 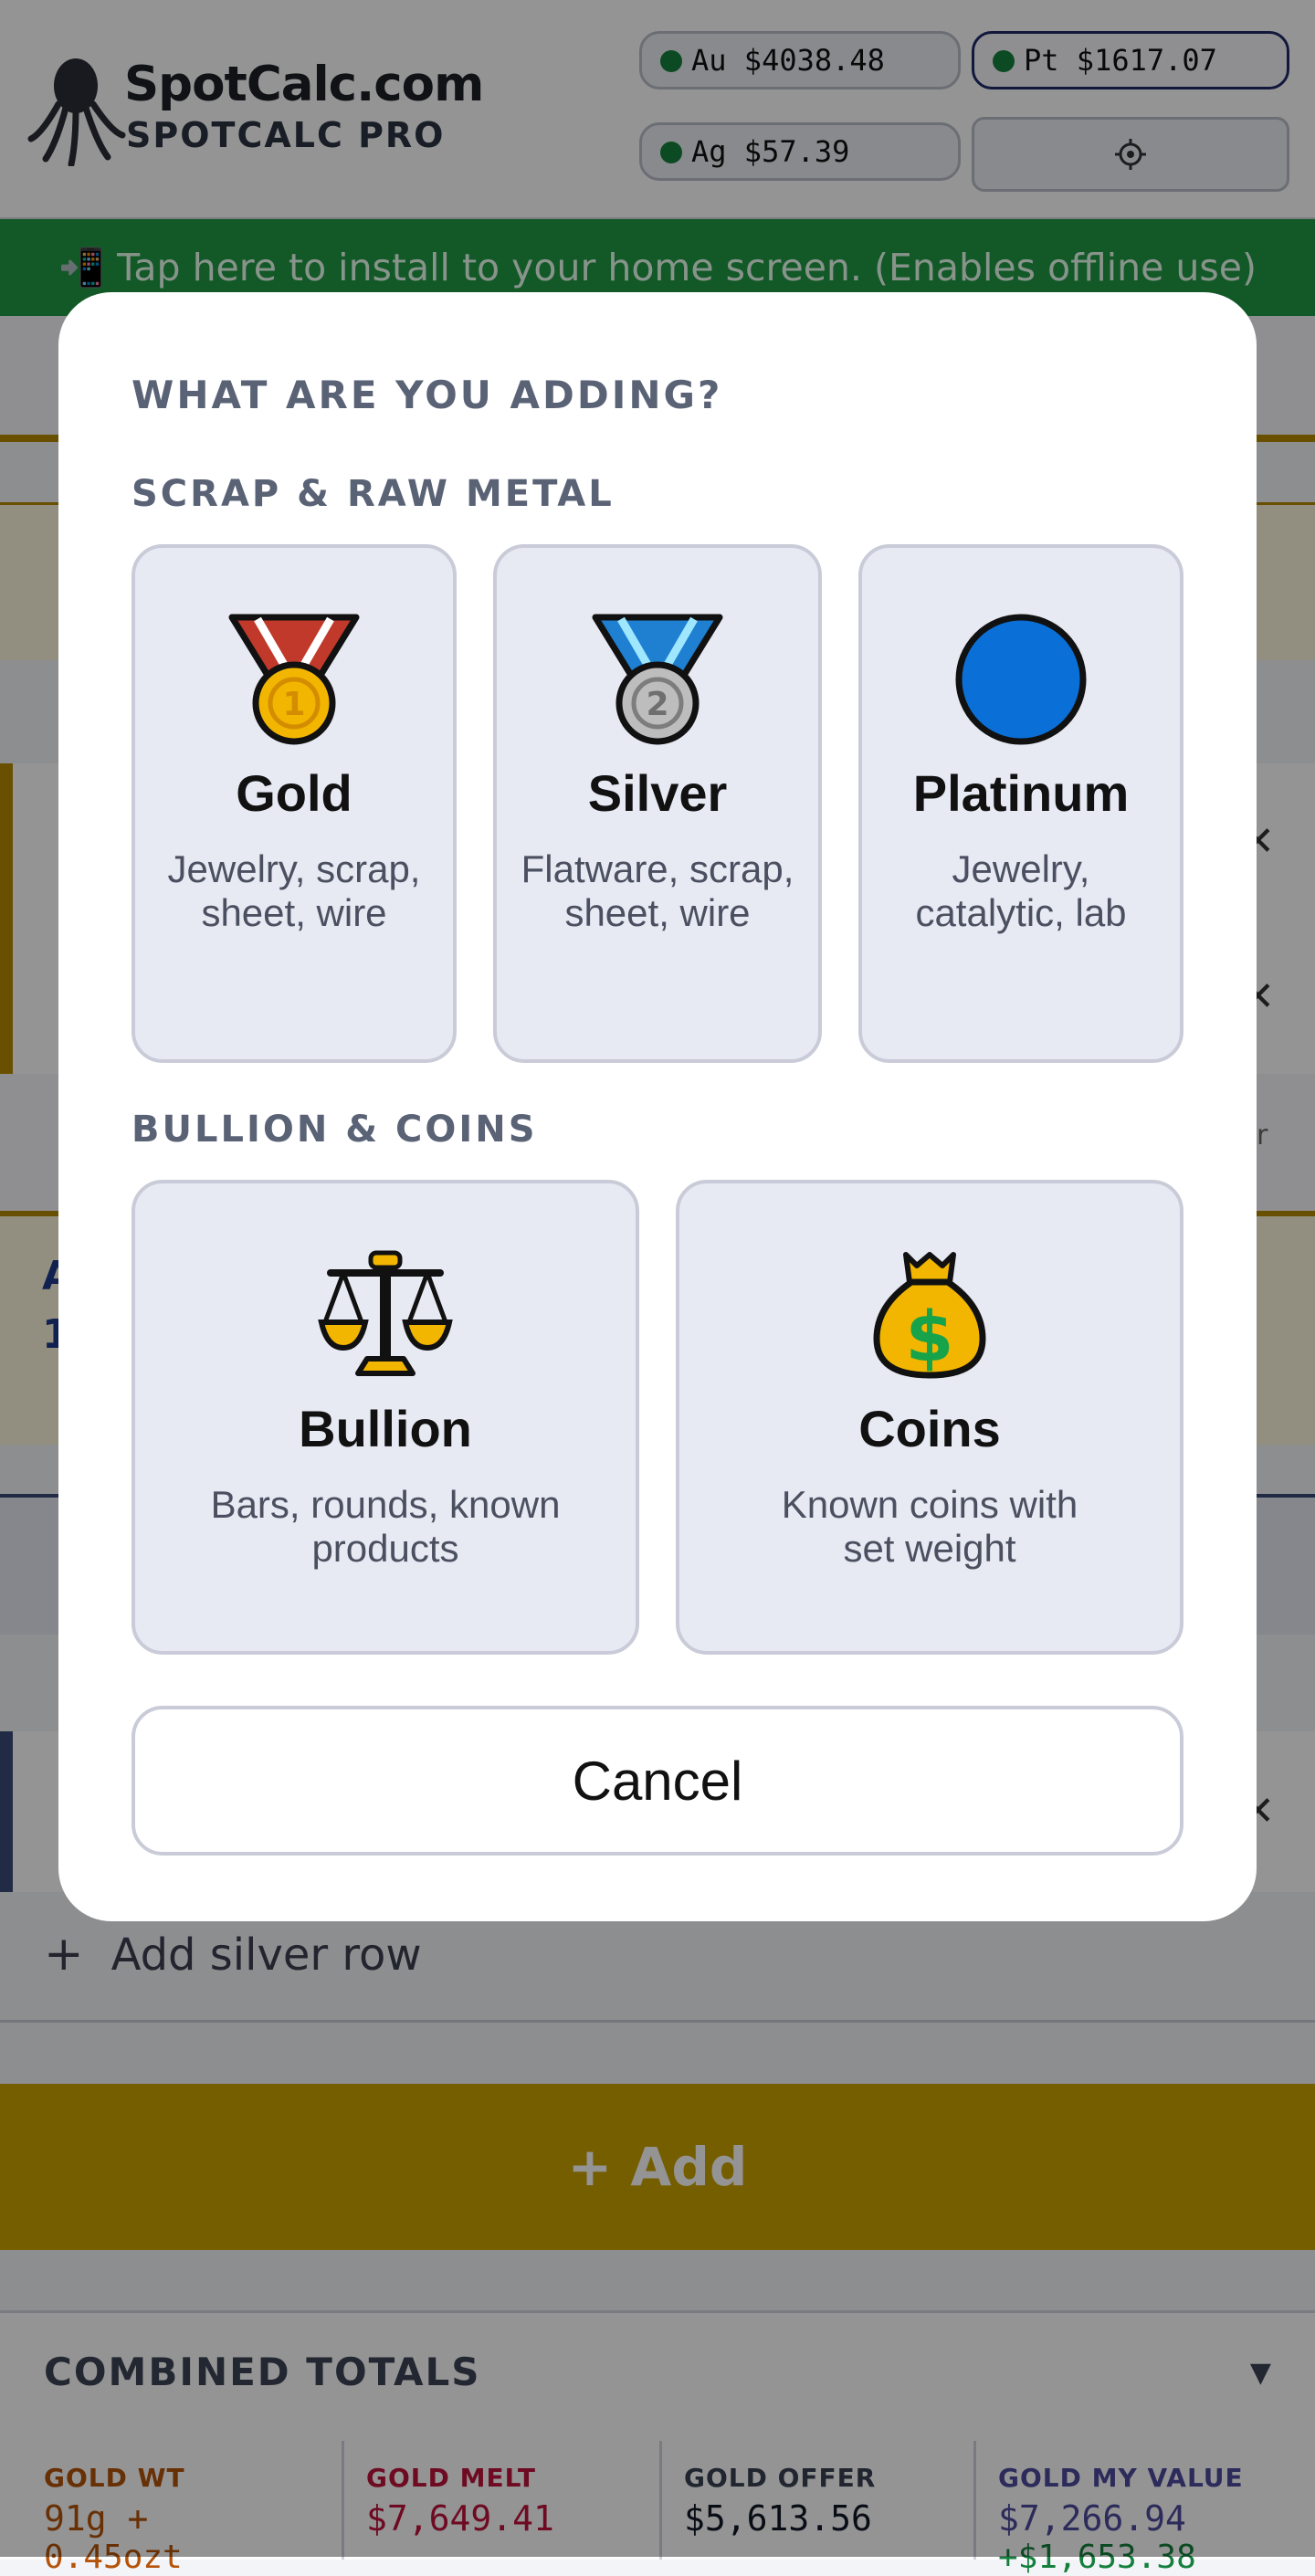 I want to click on dialog-title: WHAT ARE YOU ADDING?, so click(x=427, y=395).